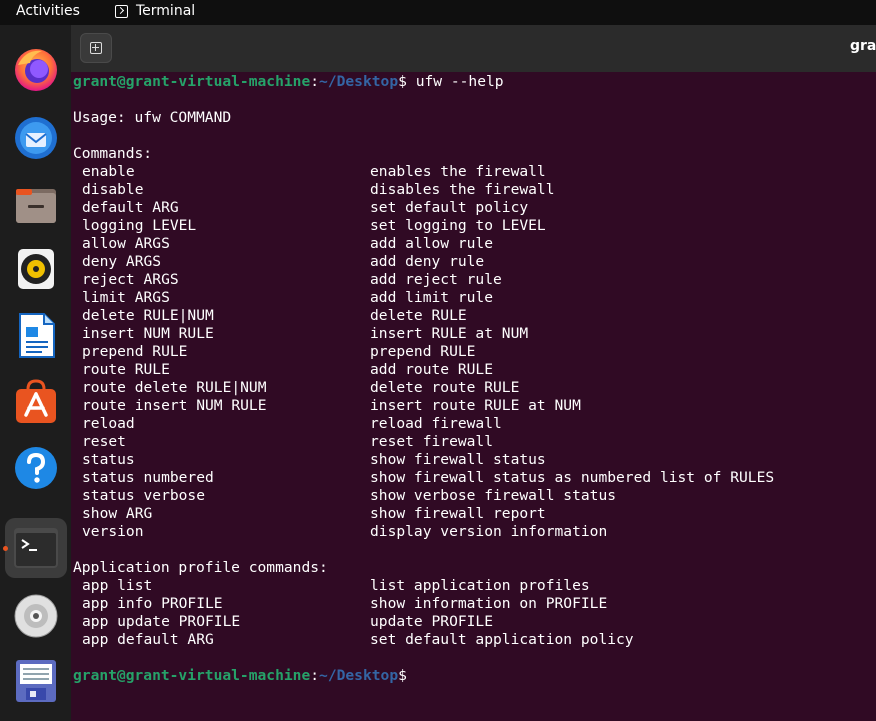 This screenshot has width=876, height=721. What do you see at coordinates (126, 243) in the screenshot?
I see `command-name: allow ARGS` at bounding box center [126, 243].